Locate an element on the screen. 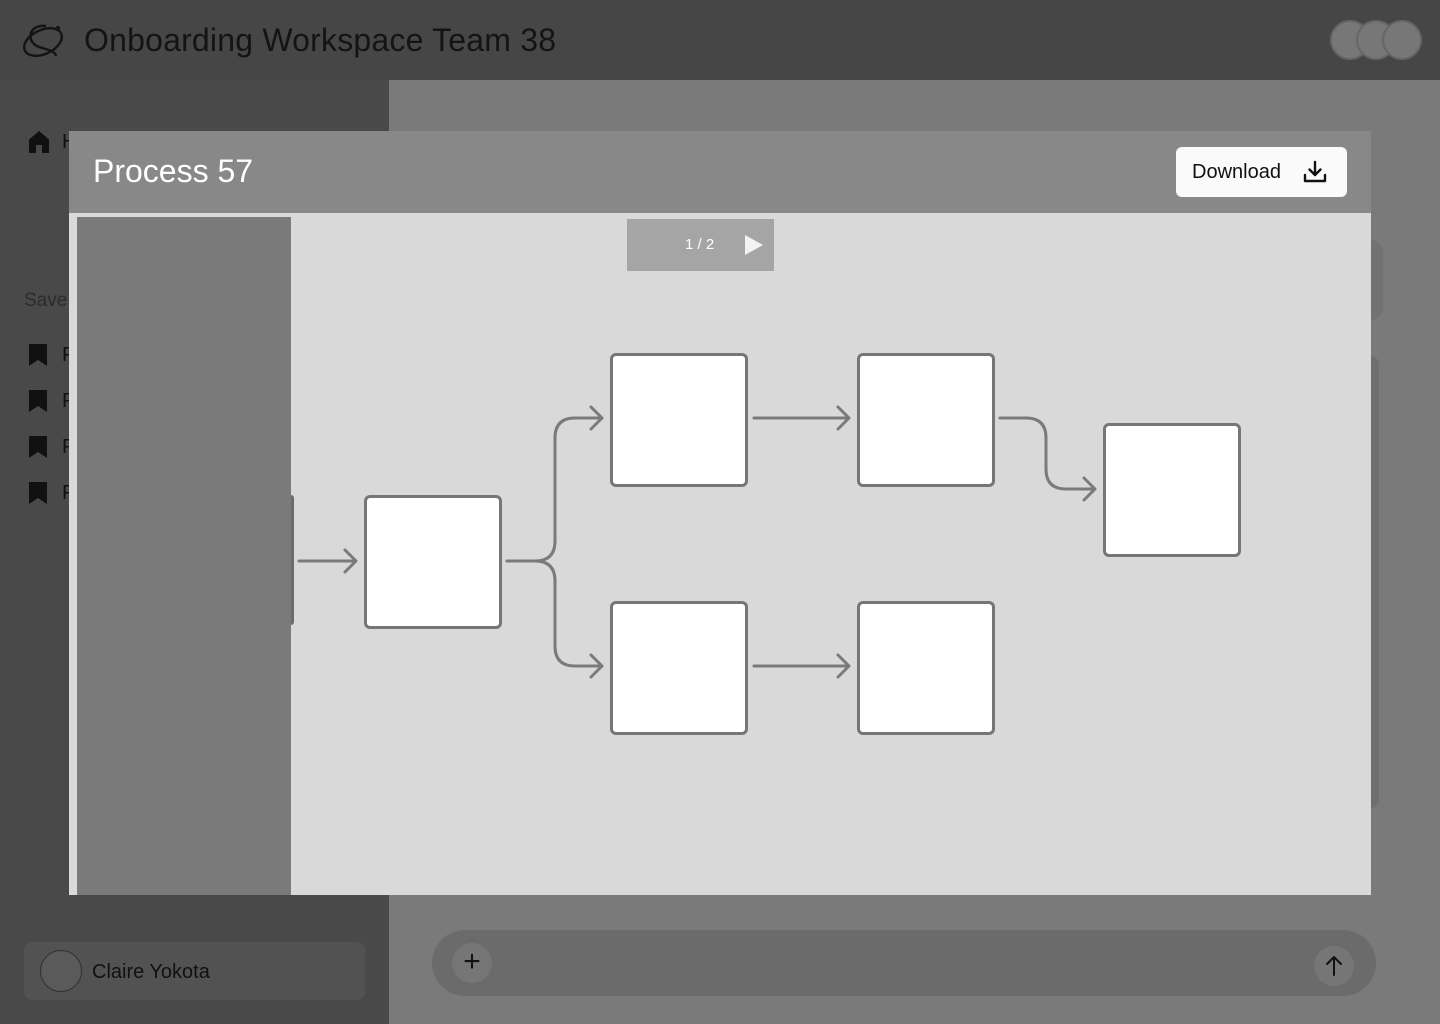 The width and height of the screenshot is (1440, 1024). arrow-up-icon is located at coordinates (1334, 966).